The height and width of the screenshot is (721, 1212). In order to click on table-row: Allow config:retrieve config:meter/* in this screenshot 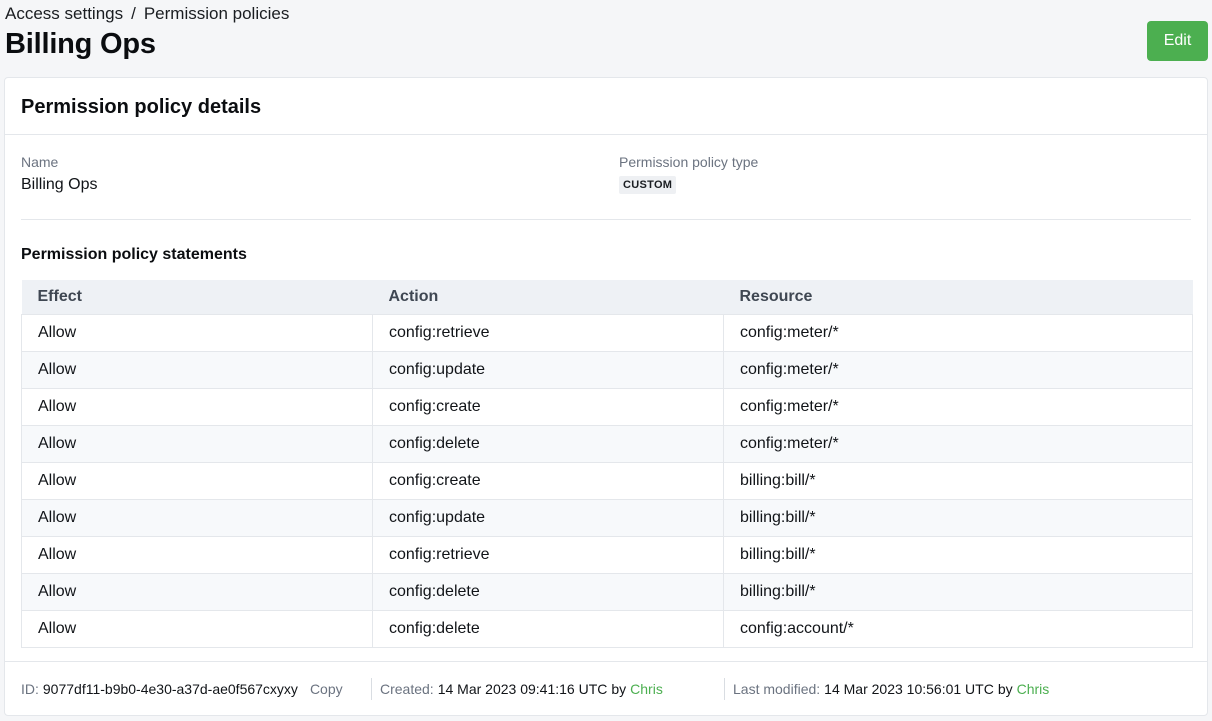, I will do `click(607, 332)`.